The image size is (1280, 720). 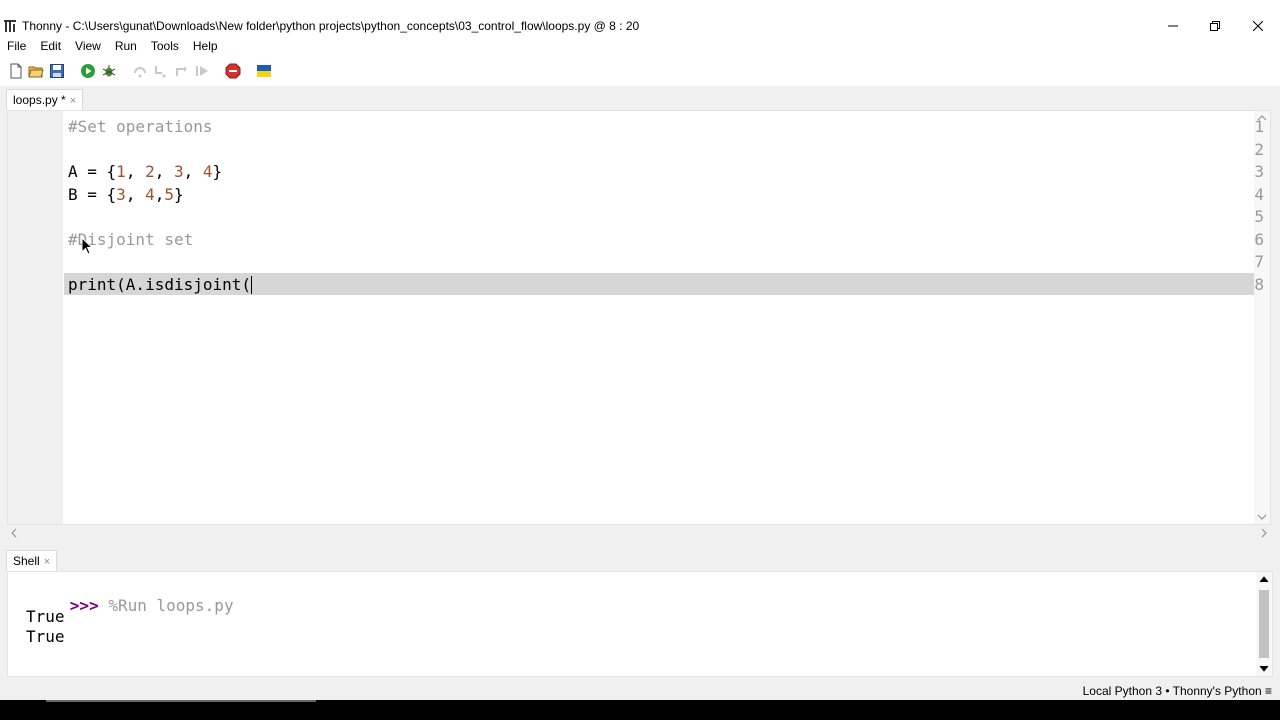 I want to click on line-number: 5, so click(x=1259, y=216).